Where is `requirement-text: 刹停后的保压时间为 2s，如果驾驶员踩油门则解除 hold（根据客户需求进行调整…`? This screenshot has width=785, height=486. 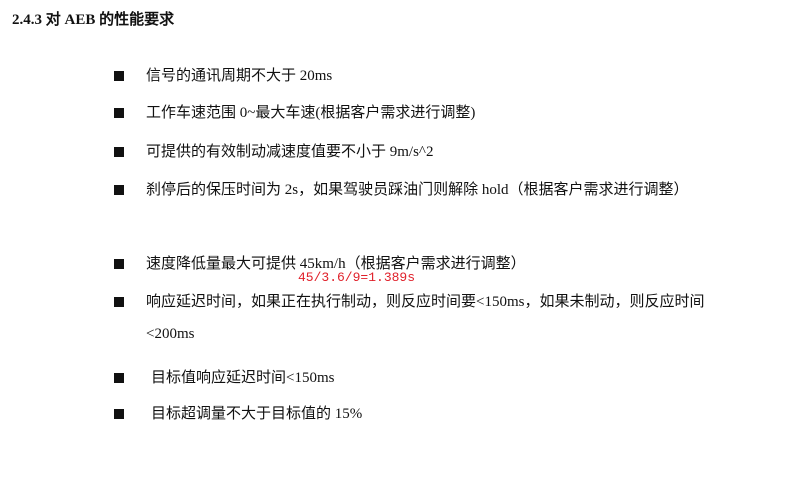 requirement-text: 刹停后的保压时间为 2s，如果驾驶员踩油门则解除 hold（根据客户需求进行调整… is located at coordinates (417, 190).